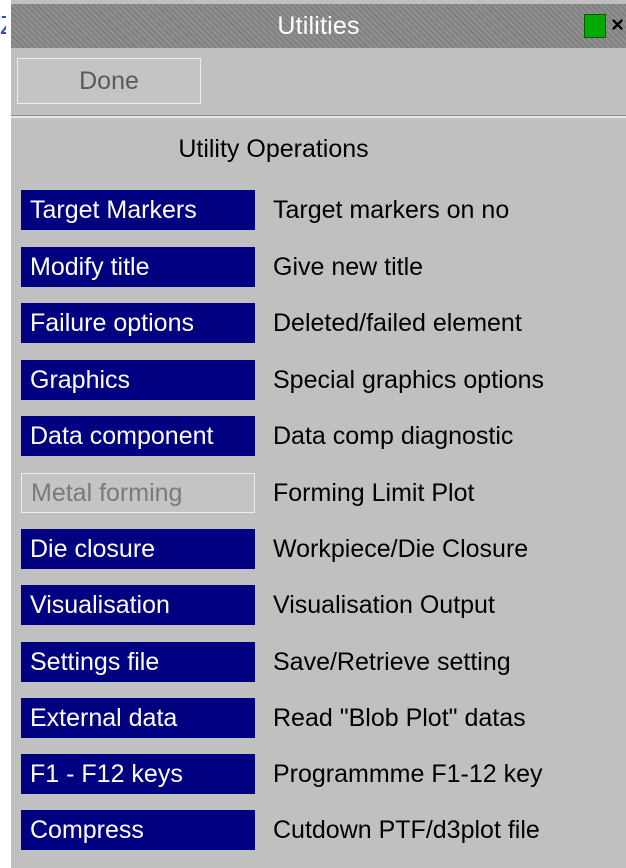 The image size is (626, 868). I want to click on operation-row-graphics: Graphics Special graphics options, so click(318, 383).